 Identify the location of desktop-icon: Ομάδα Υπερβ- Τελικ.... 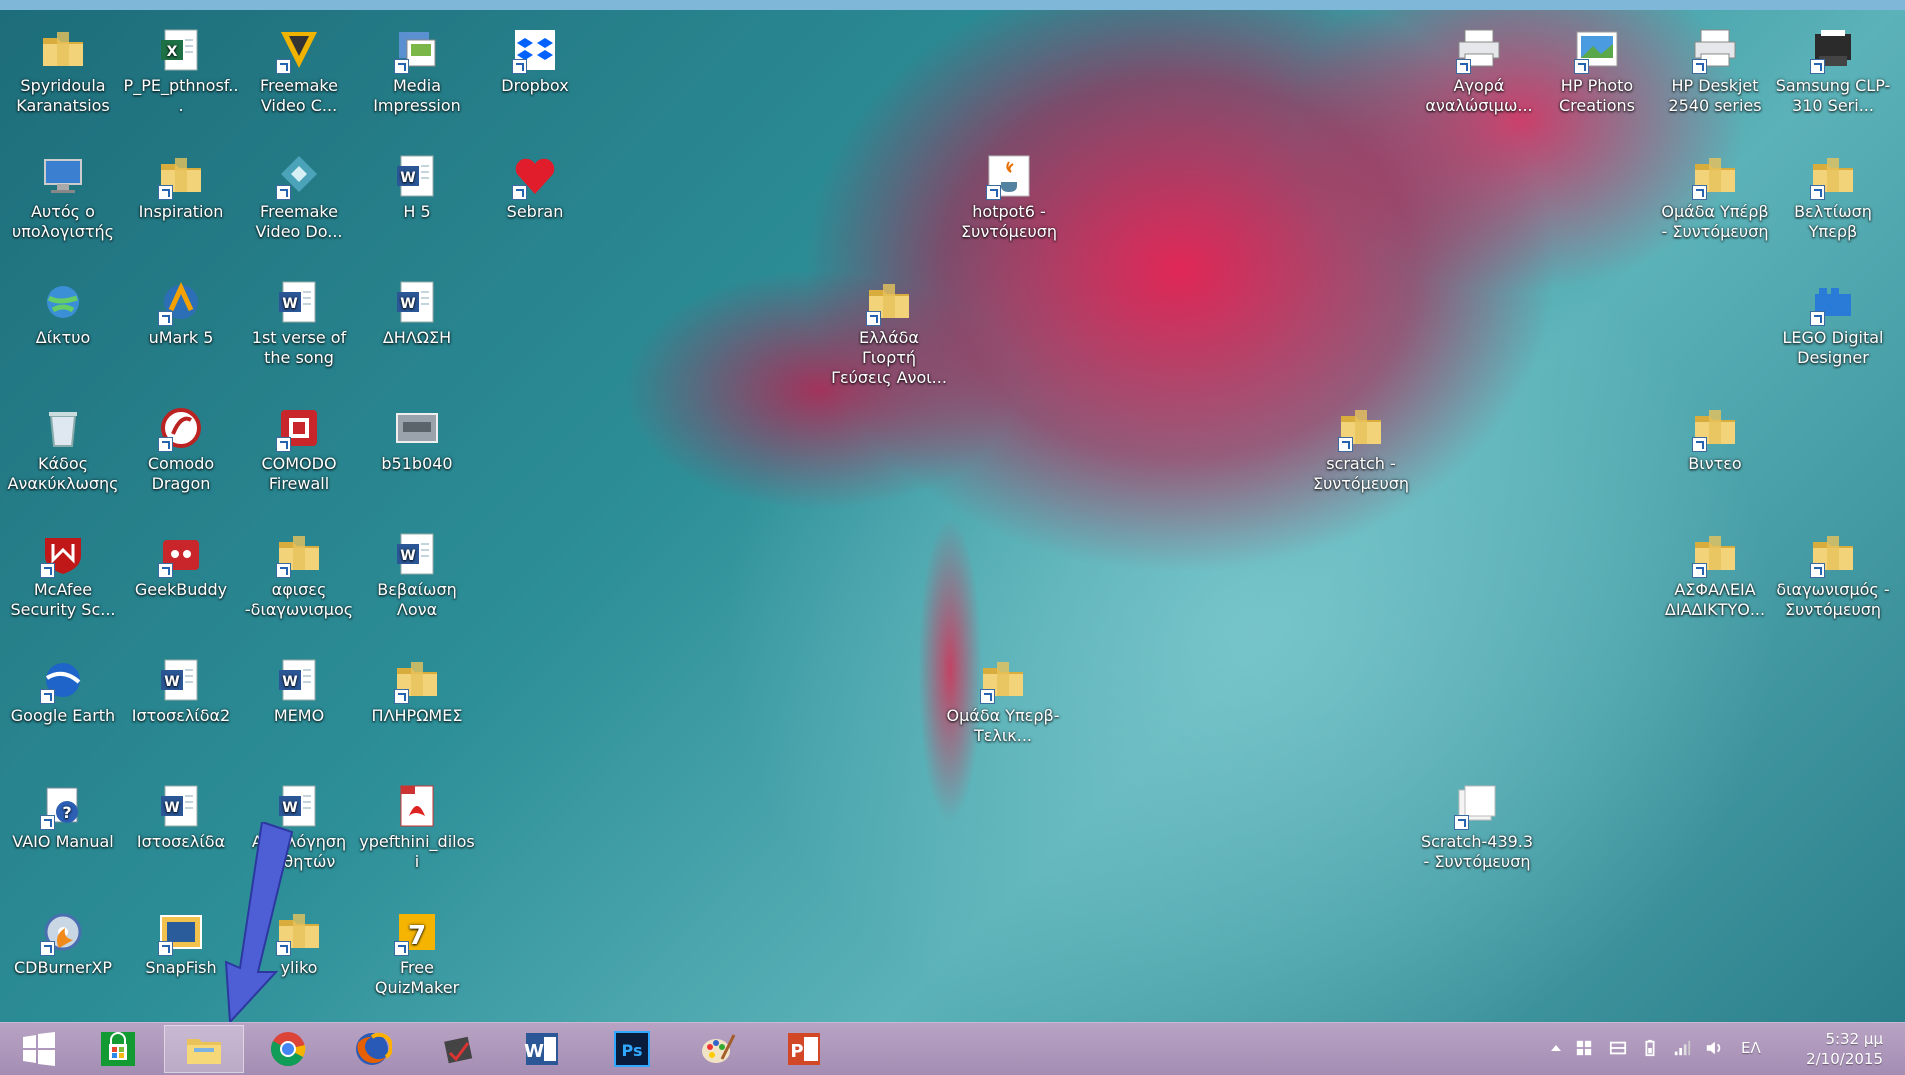
(1003, 701).